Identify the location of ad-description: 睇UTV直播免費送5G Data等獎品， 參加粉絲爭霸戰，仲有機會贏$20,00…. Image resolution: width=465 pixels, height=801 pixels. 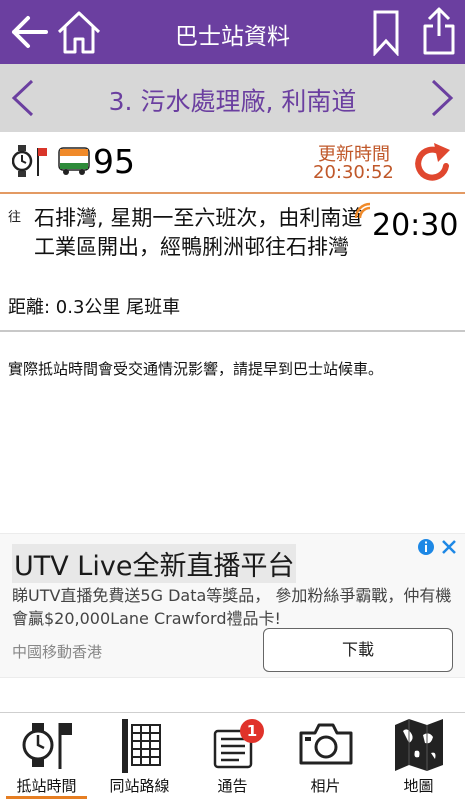
(232, 607).